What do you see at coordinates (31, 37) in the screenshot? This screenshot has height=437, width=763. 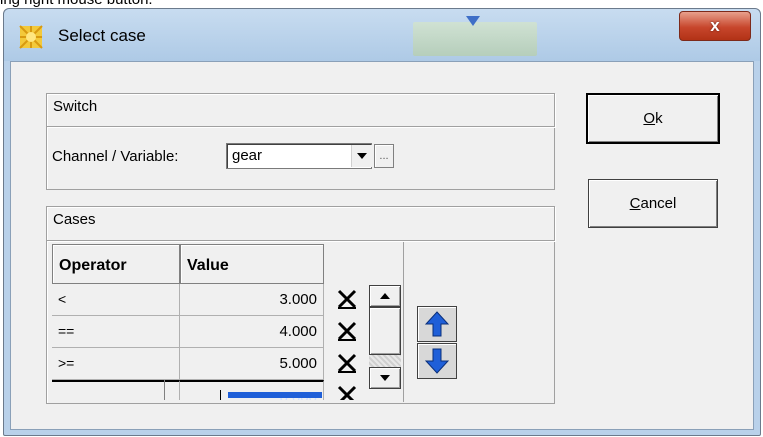 I see `app-icon` at bounding box center [31, 37].